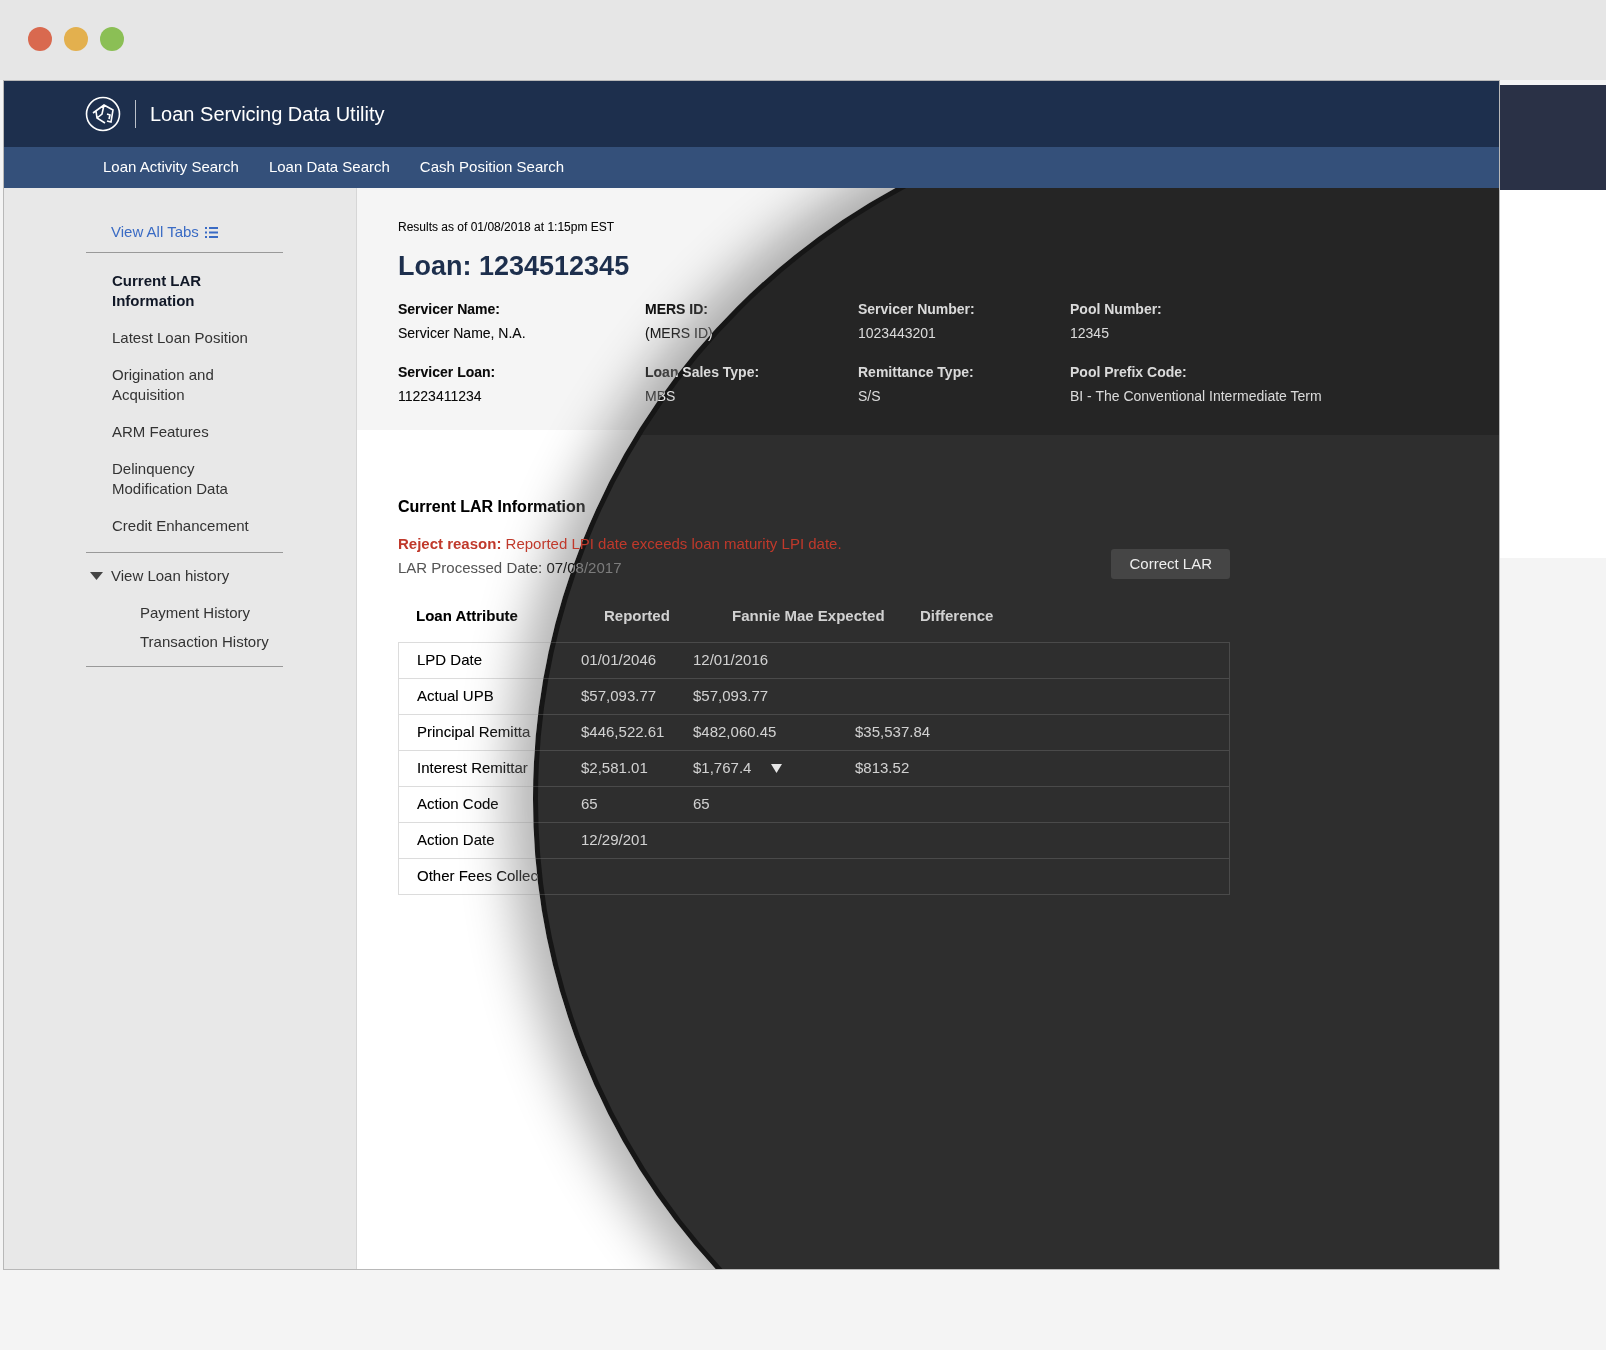  I want to click on app-title: Loan Servicing Data Utility, so click(267, 114).